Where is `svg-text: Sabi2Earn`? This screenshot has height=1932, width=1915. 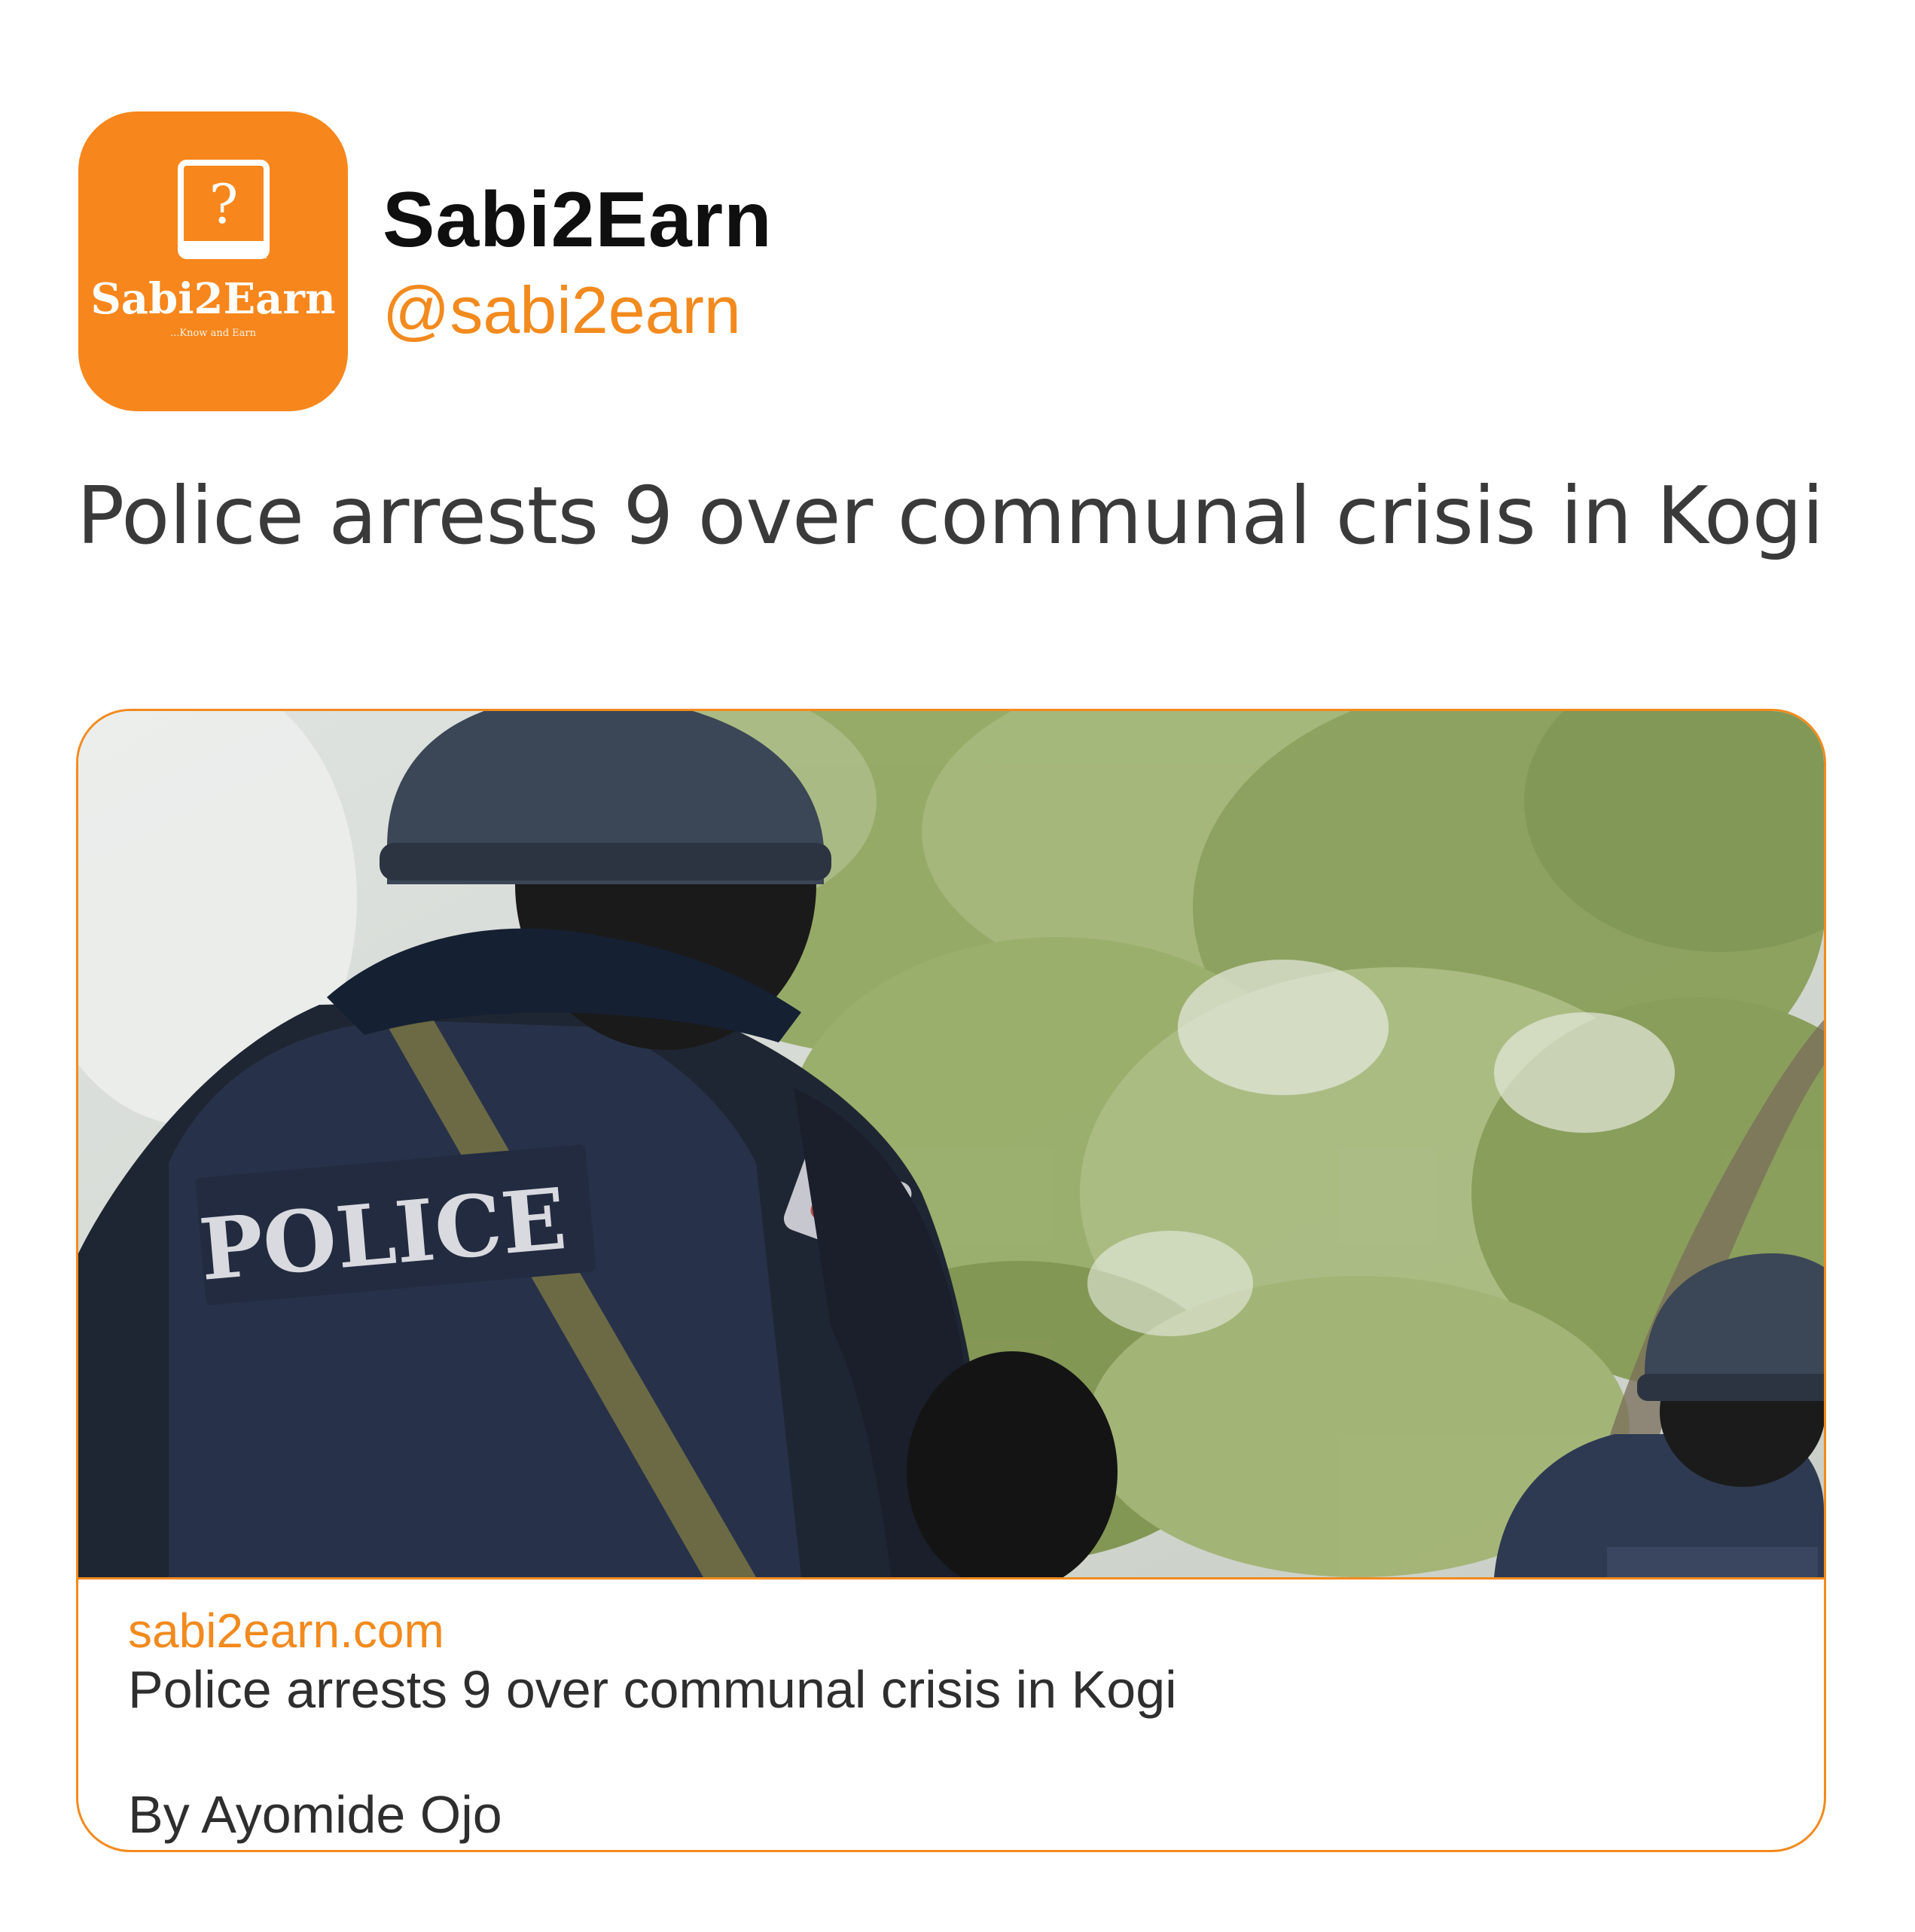 svg-text: Sabi2Earn is located at coordinates (212, 299).